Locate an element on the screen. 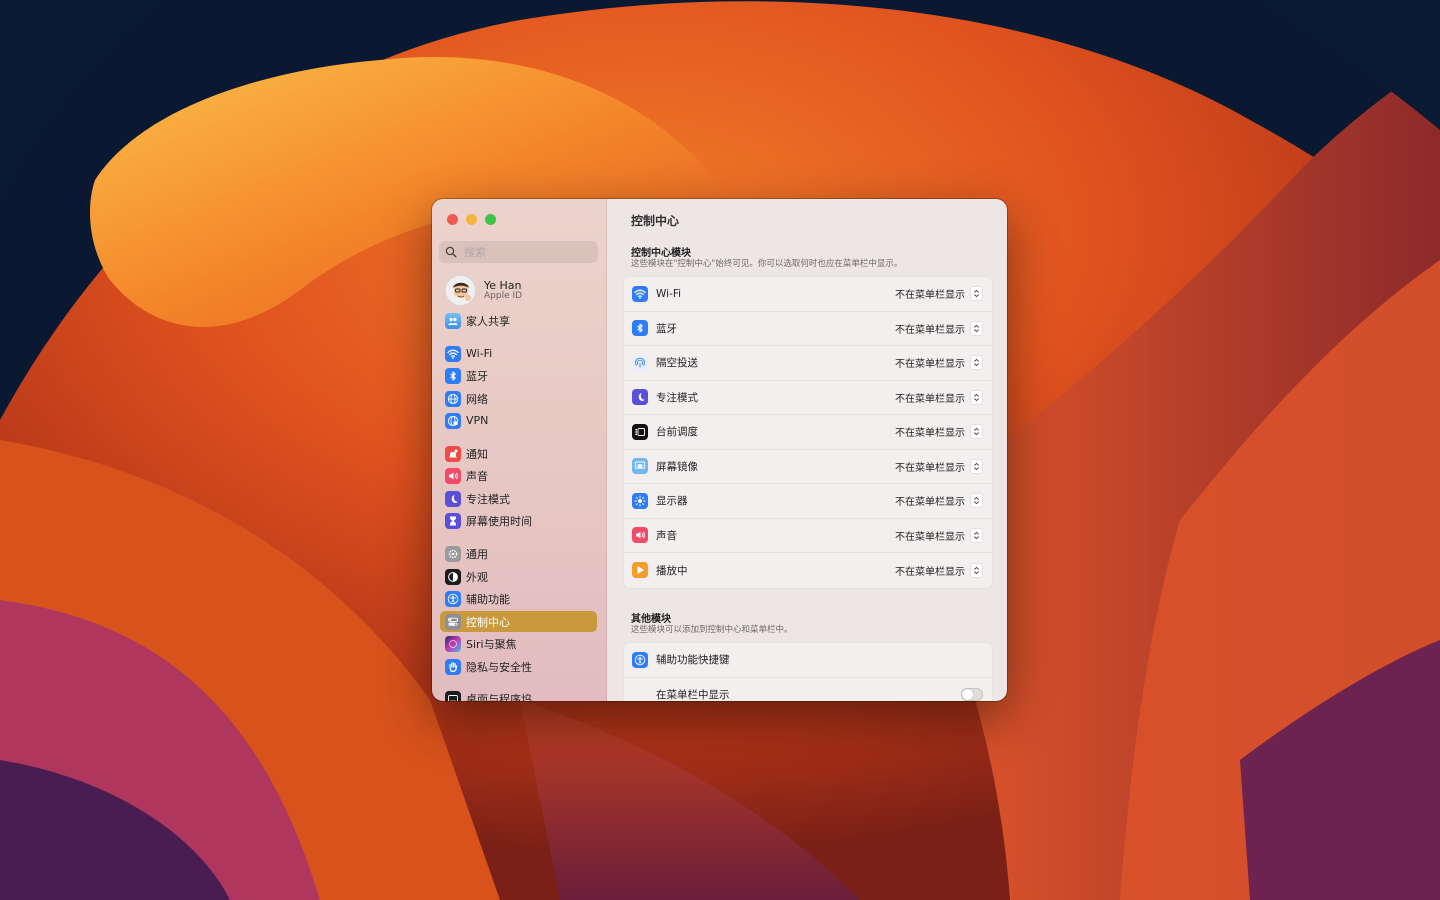 This screenshot has width=1440, height=900. sidebar-item-desktop-dock: 桌面与程序坞 is located at coordinates (518, 694).